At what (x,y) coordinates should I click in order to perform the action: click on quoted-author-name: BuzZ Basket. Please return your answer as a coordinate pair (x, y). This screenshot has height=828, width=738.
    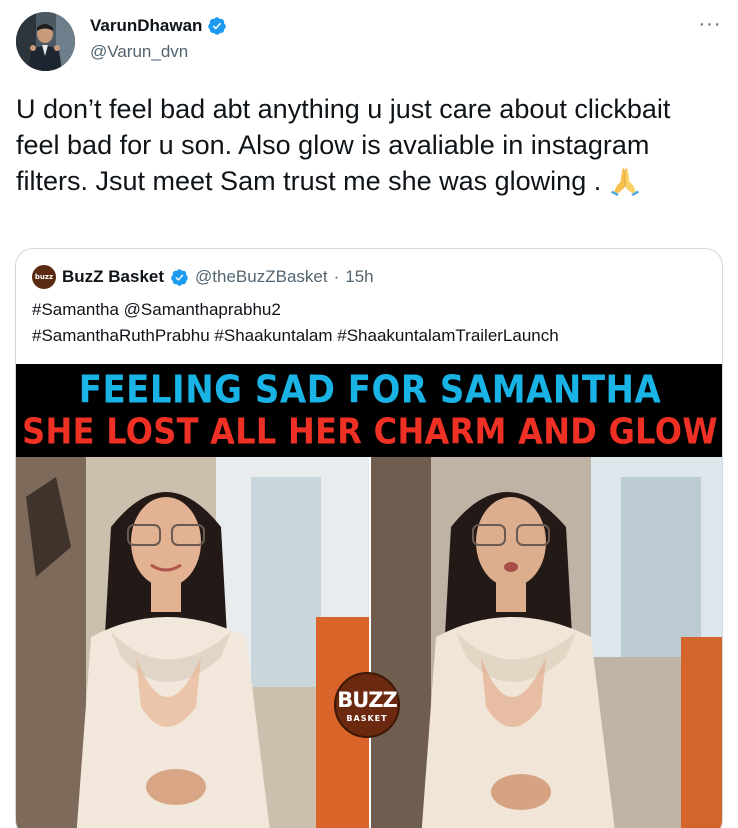
    Looking at the image, I should click on (113, 277).